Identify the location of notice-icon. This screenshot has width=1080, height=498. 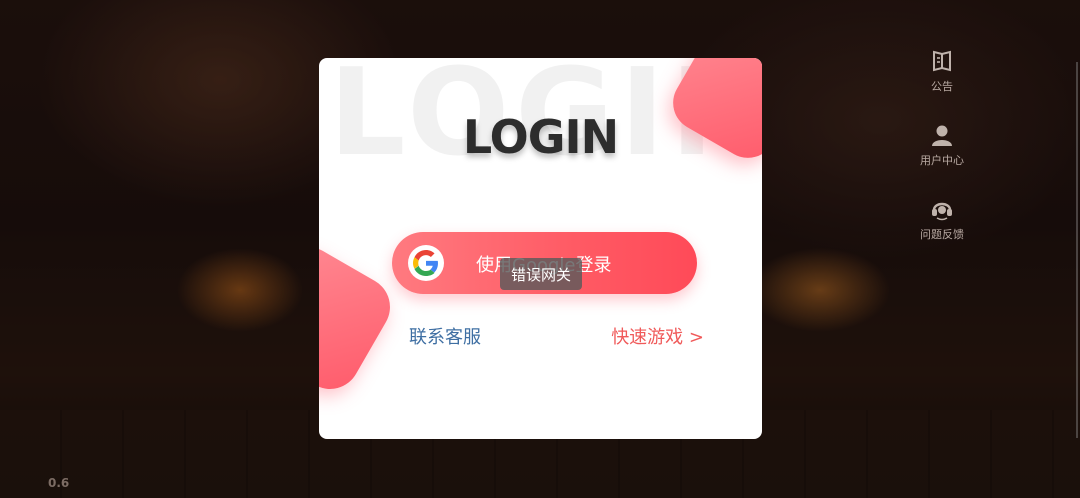
(942, 61).